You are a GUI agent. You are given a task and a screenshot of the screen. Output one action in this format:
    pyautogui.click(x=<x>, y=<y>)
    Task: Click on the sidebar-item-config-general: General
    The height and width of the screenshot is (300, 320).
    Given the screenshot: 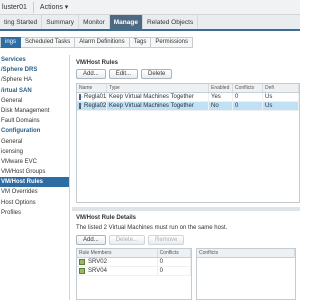 What is the action you would take?
    pyautogui.click(x=34, y=142)
    